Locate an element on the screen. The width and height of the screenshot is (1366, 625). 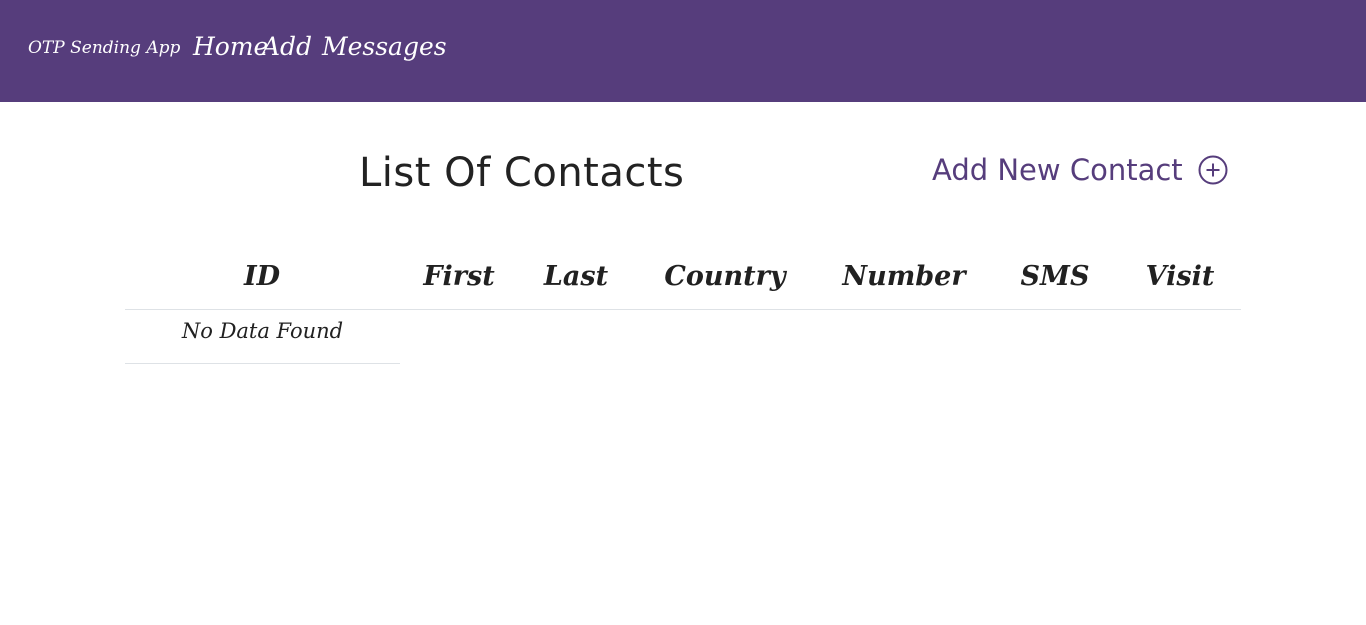
empty-table-message: No Data Found is located at coordinates (262, 331).